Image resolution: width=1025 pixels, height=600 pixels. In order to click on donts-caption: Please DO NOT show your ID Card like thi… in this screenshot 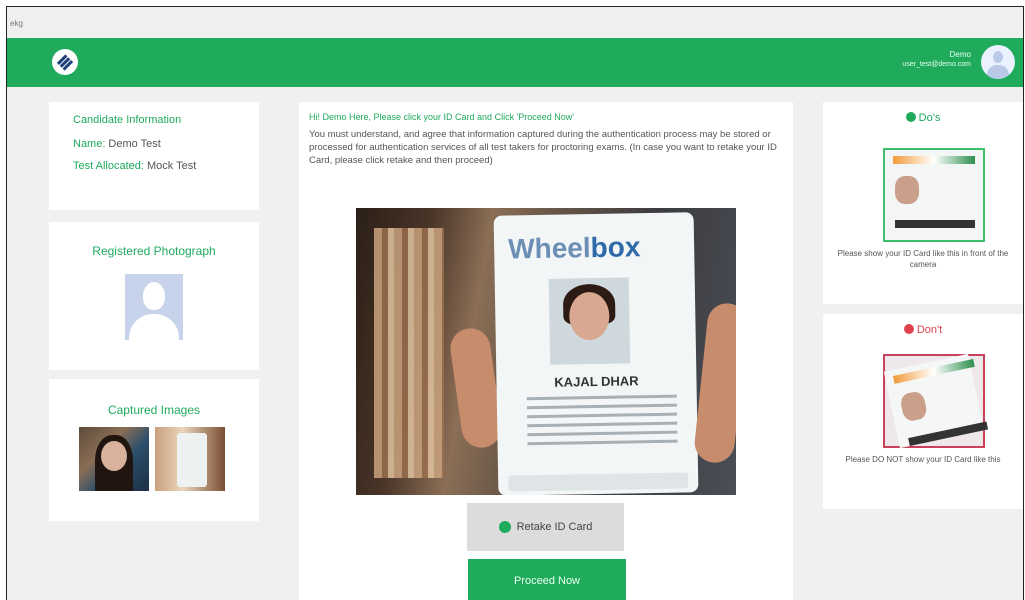, I will do `click(923, 459)`.